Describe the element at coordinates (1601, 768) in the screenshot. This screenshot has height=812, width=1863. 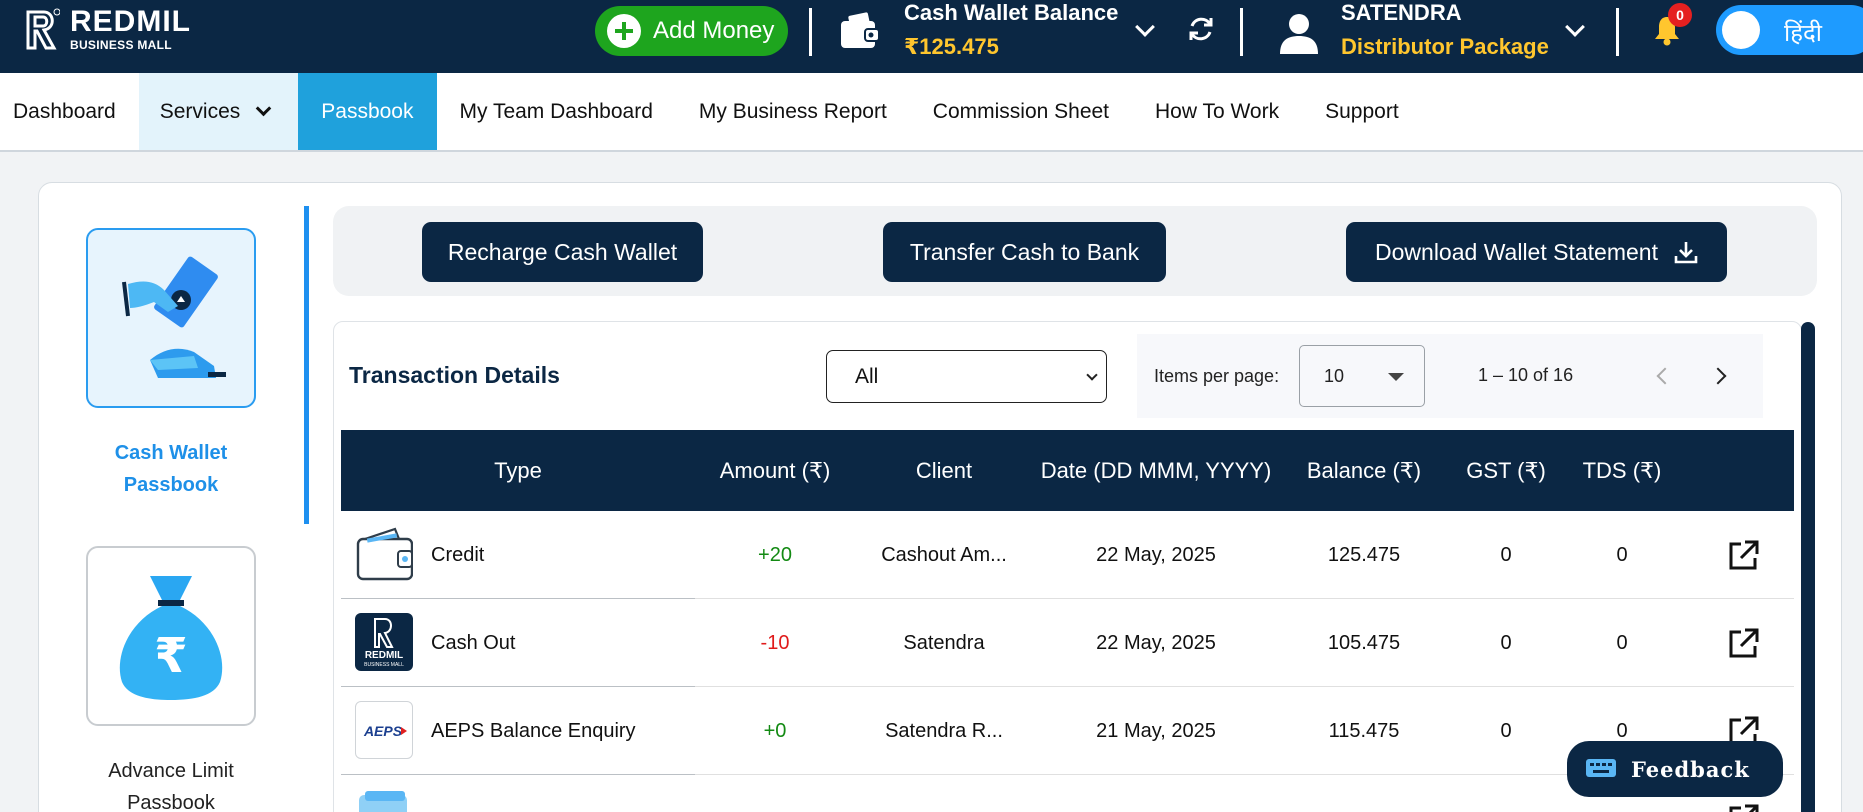
I see `keyboard-icon` at that location.